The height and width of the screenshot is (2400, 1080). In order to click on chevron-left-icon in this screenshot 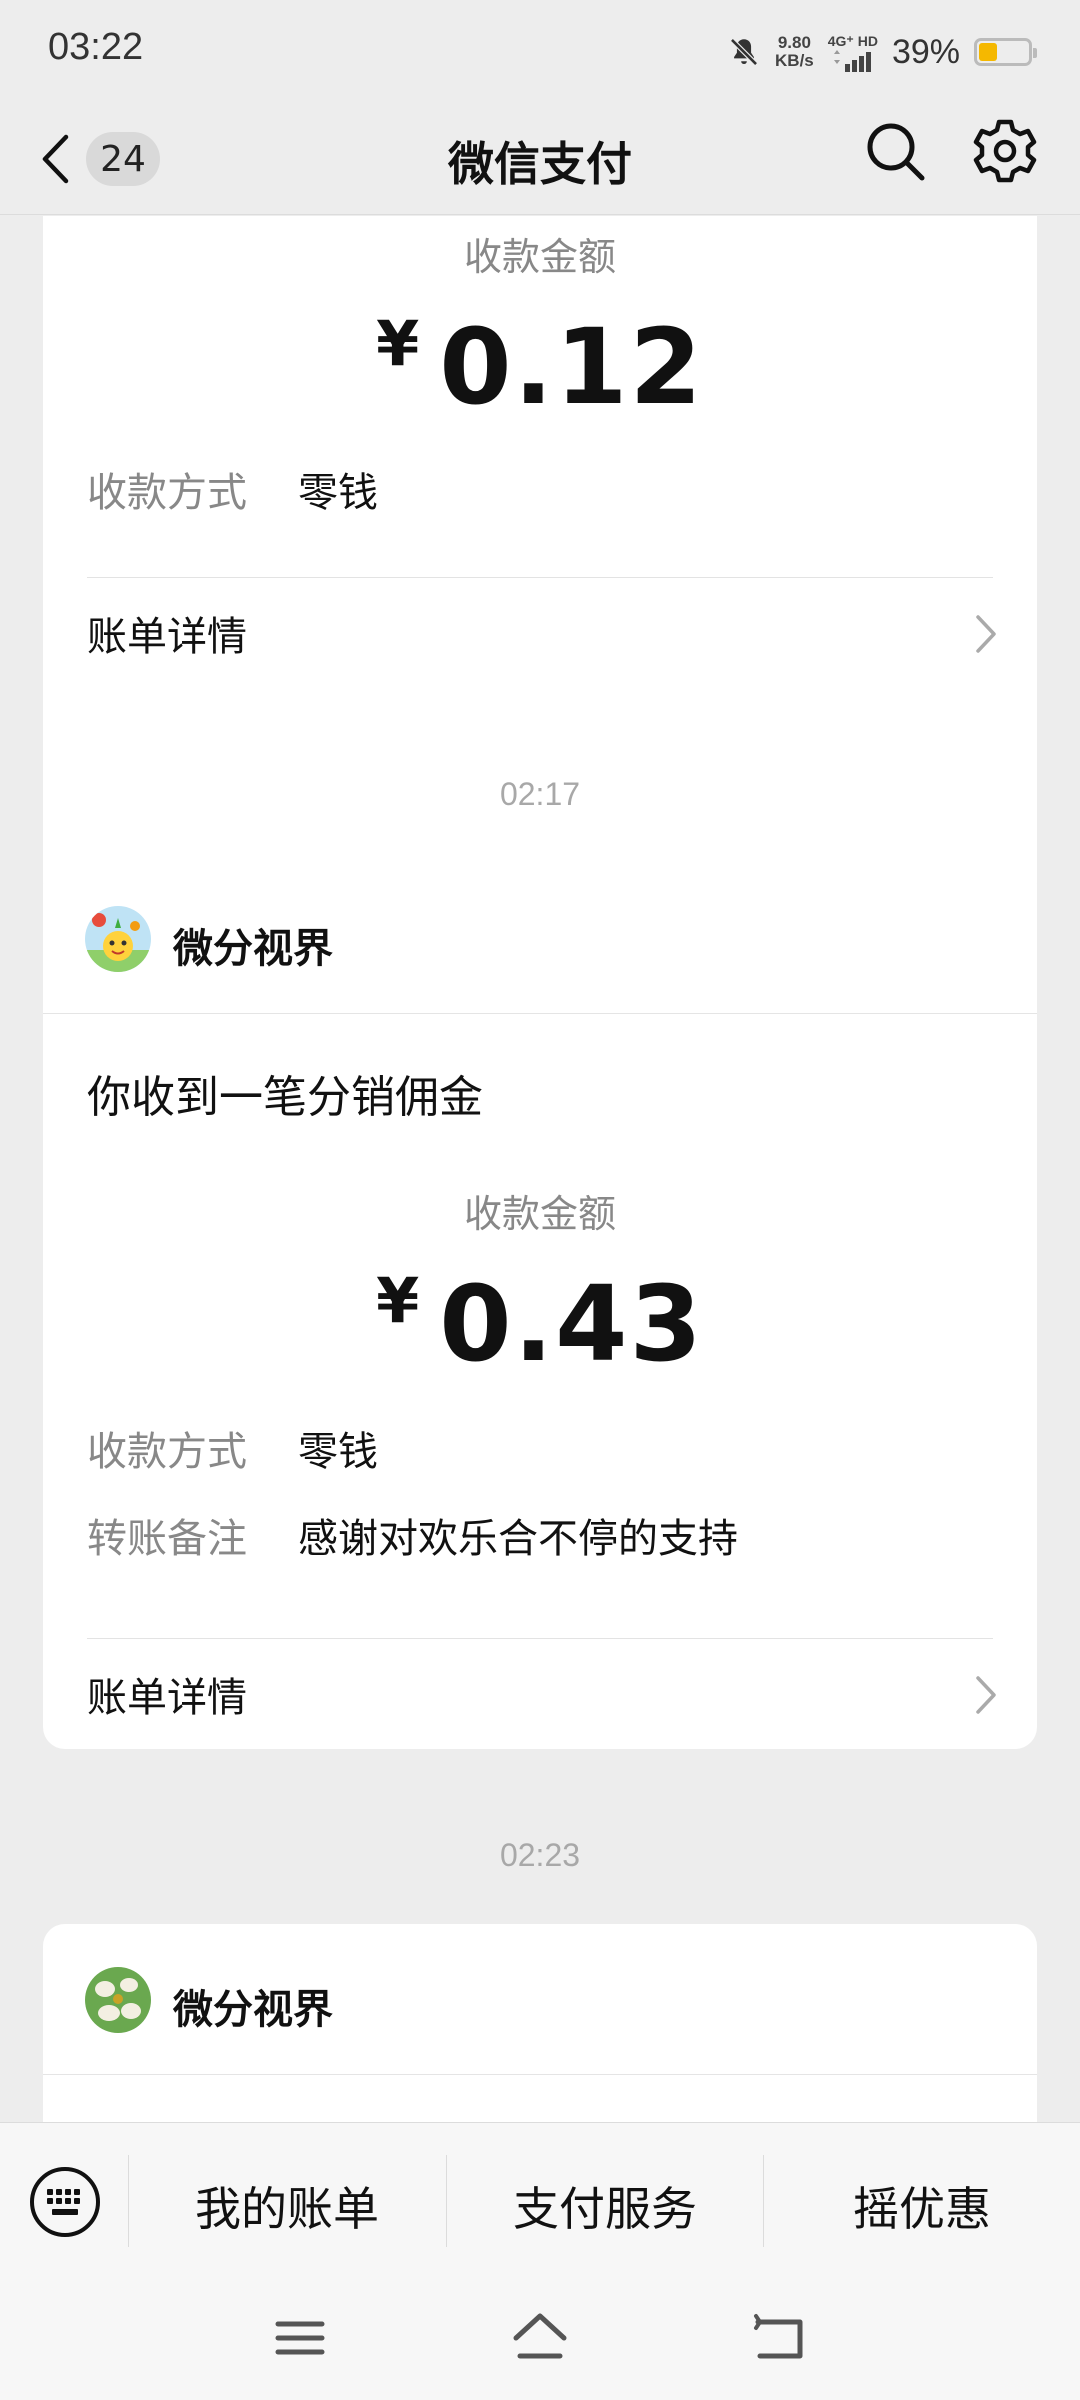, I will do `click(55, 159)`.